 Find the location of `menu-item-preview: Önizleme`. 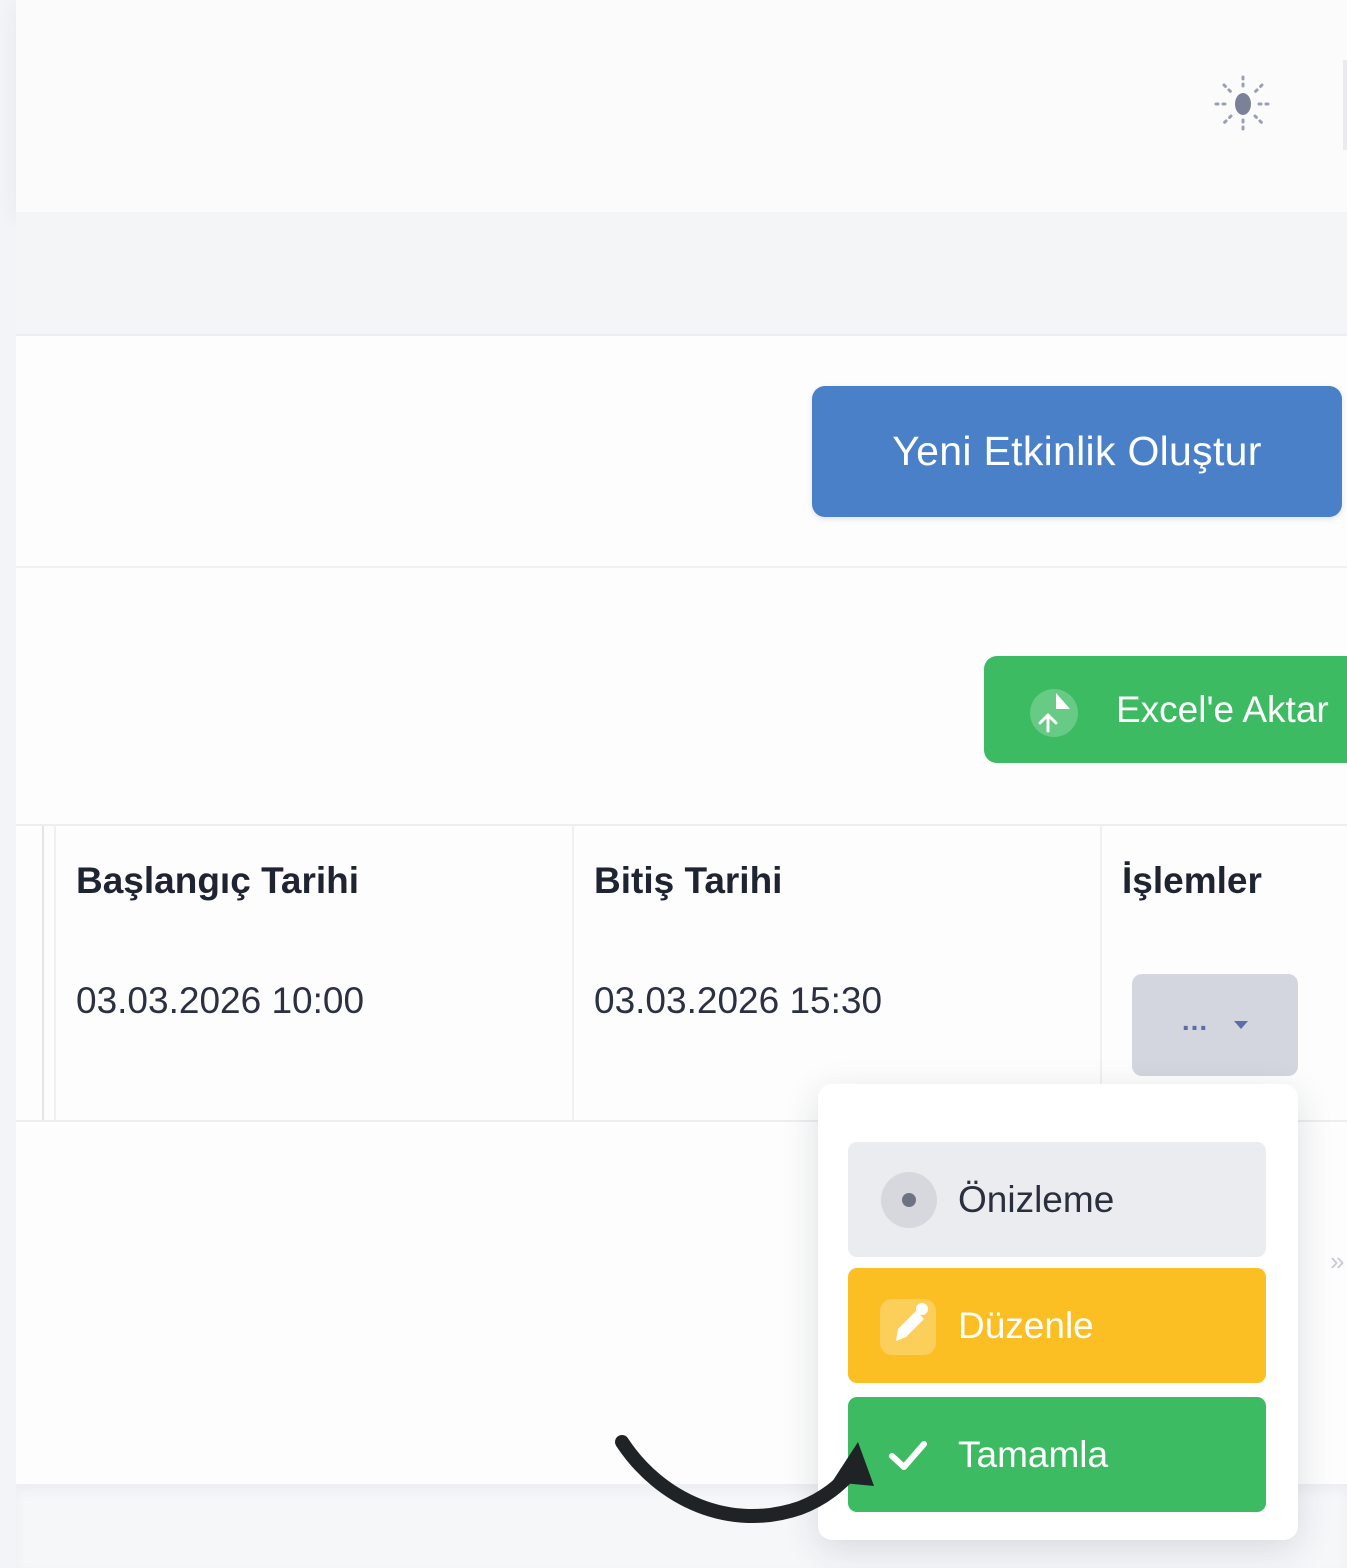

menu-item-preview: Önizleme is located at coordinates (1057, 1199).